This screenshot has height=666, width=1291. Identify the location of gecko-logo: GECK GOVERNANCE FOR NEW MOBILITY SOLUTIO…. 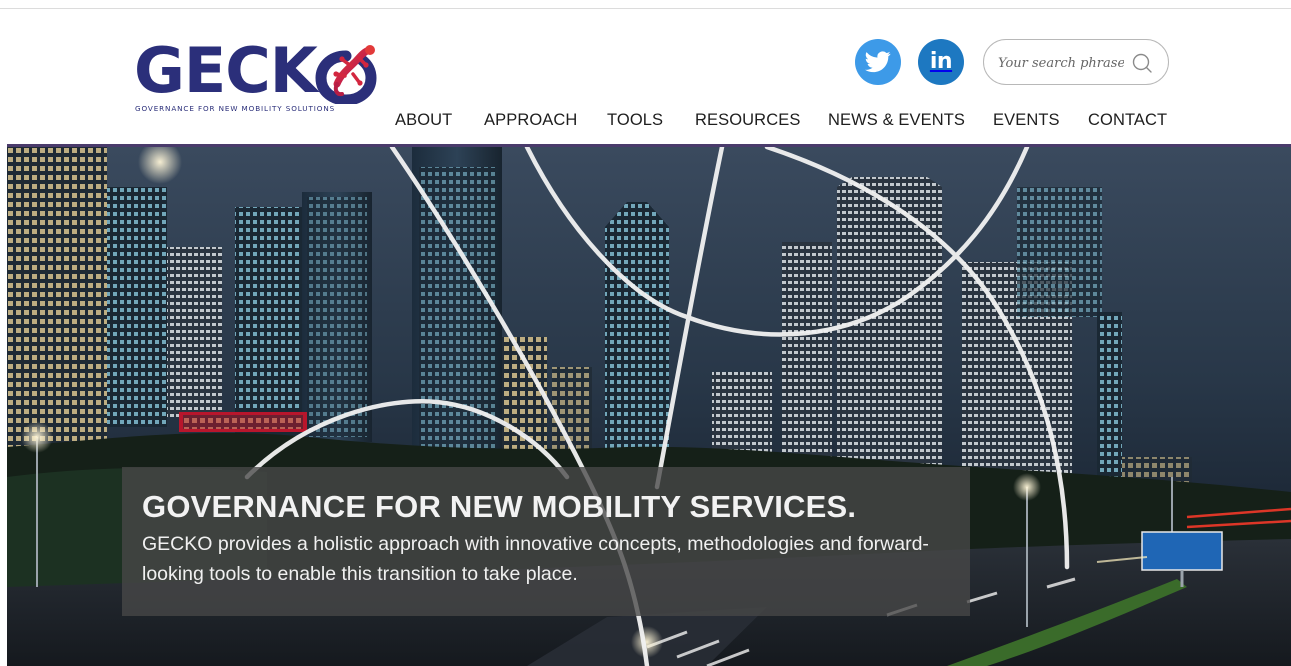
(256, 76).